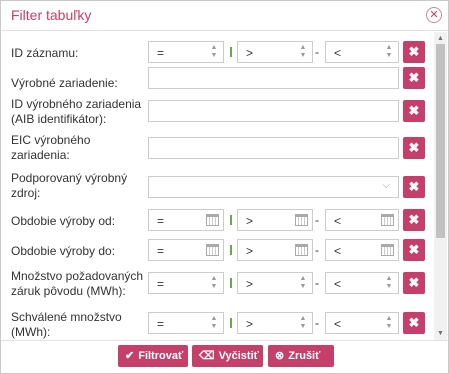 This screenshot has height=374, width=449. I want to click on filter-row-supported-source: Podporovaný výrobný zdroj: ⌵ ✖, so click(217, 188).